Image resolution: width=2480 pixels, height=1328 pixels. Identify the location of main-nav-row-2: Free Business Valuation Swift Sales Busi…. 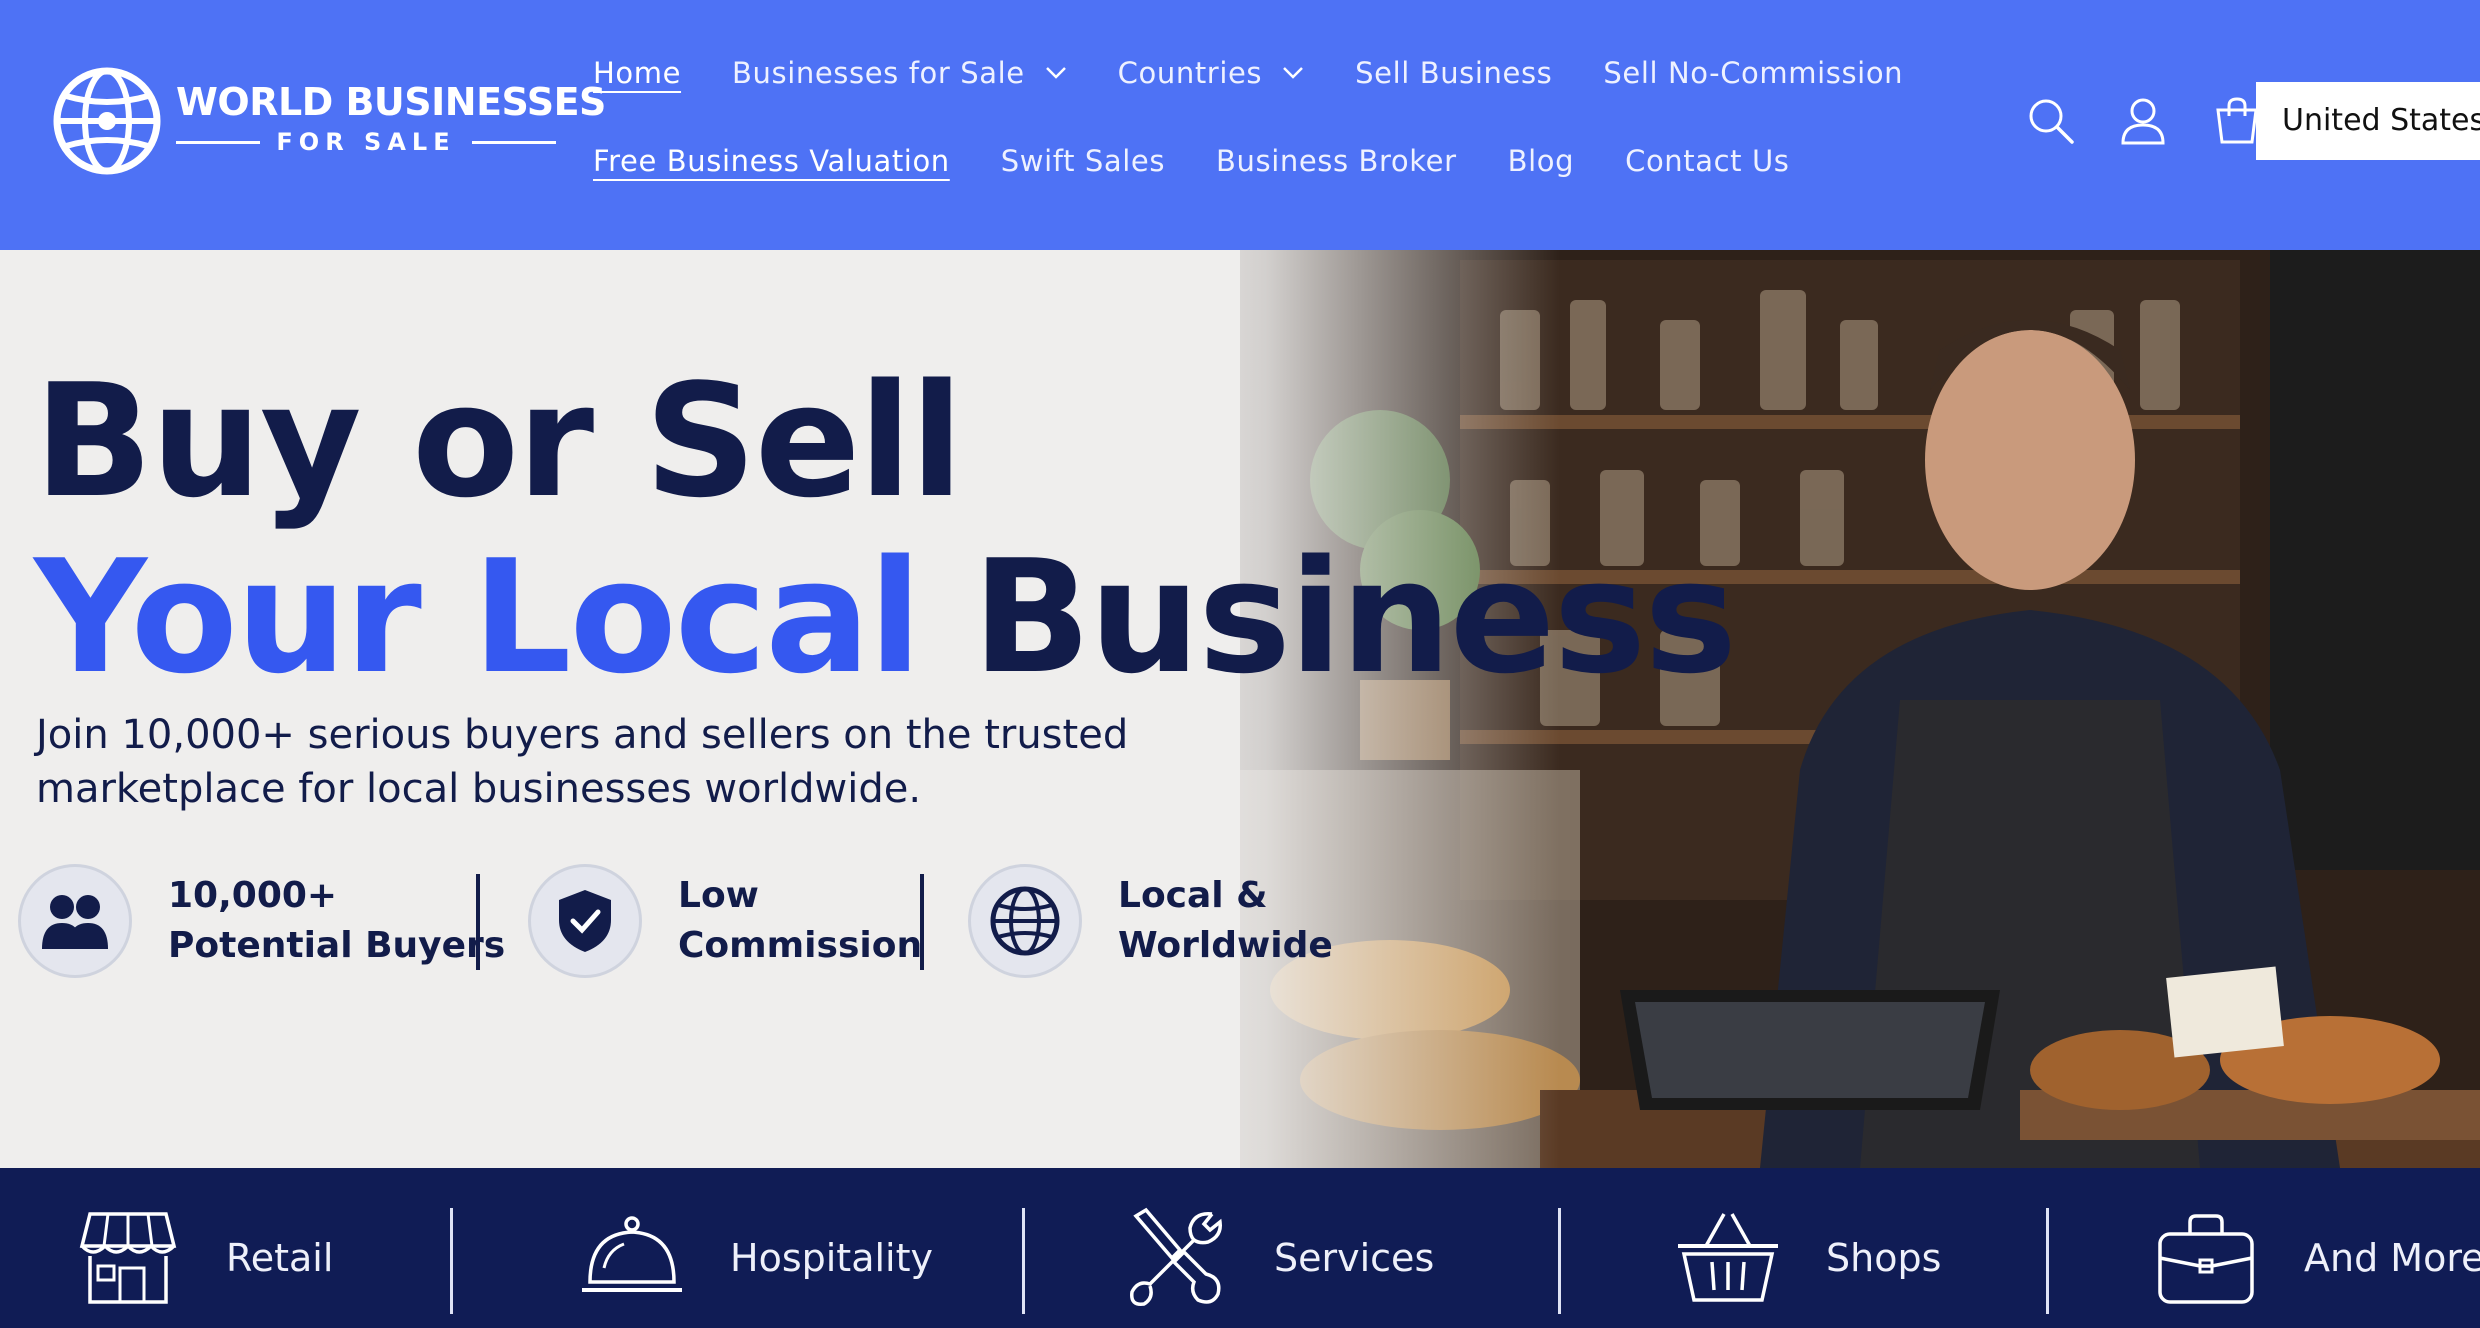
(1217, 161).